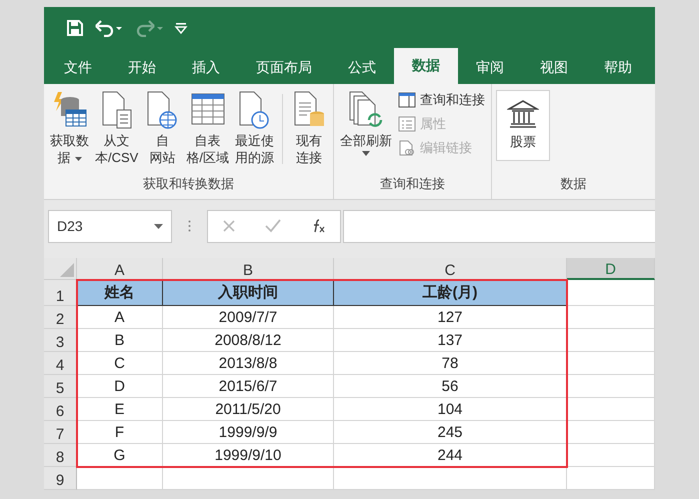  Describe the element at coordinates (67, 270) in the screenshot. I see `select-all-icon` at that location.